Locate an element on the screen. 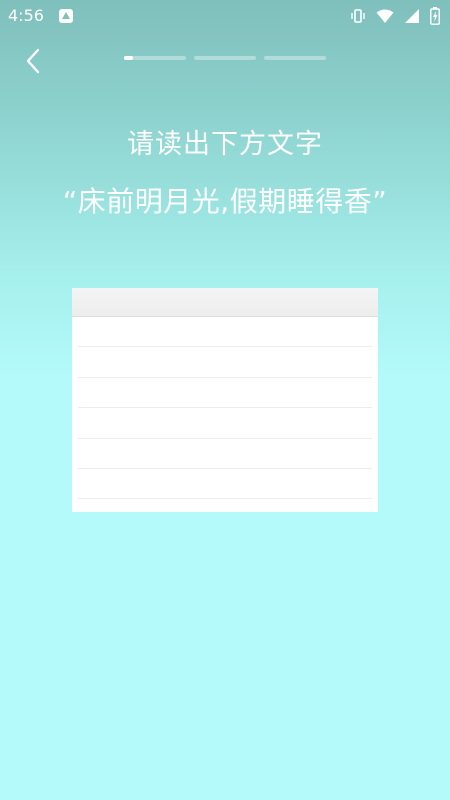 The image size is (450, 800). vibrate-icon is located at coordinates (358, 16).